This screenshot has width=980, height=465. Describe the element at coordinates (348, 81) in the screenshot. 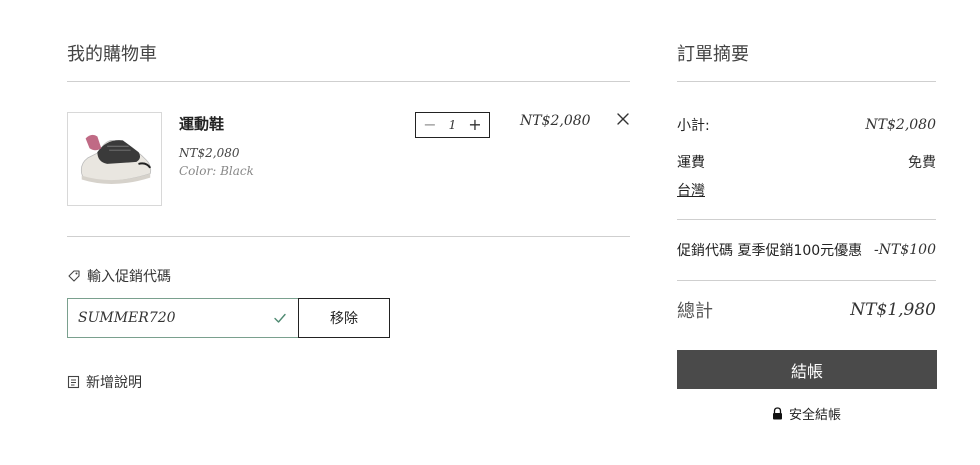

I see `cart-divider-top` at that location.